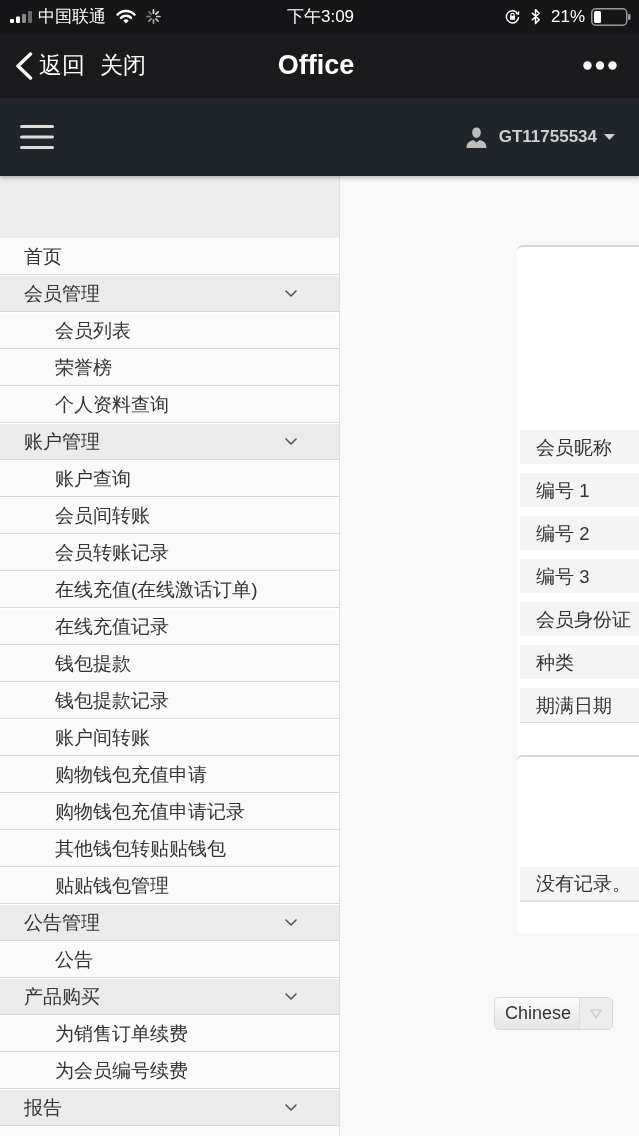 The width and height of the screenshot is (639, 1136). Describe the element at coordinates (540, 137) in the screenshot. I see `user-menu-button: GT11755534` at that location.